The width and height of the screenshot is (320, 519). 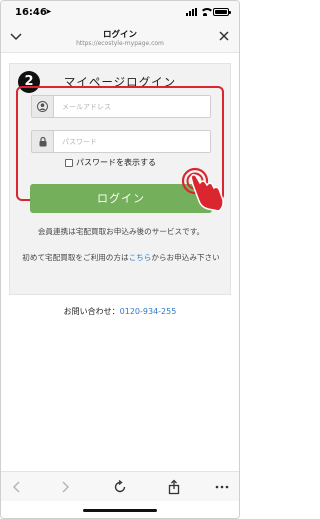 What do you see at coordinates (222, 12) in the screenshot?
I see `battery-icon` at bounding box center [222, 12].